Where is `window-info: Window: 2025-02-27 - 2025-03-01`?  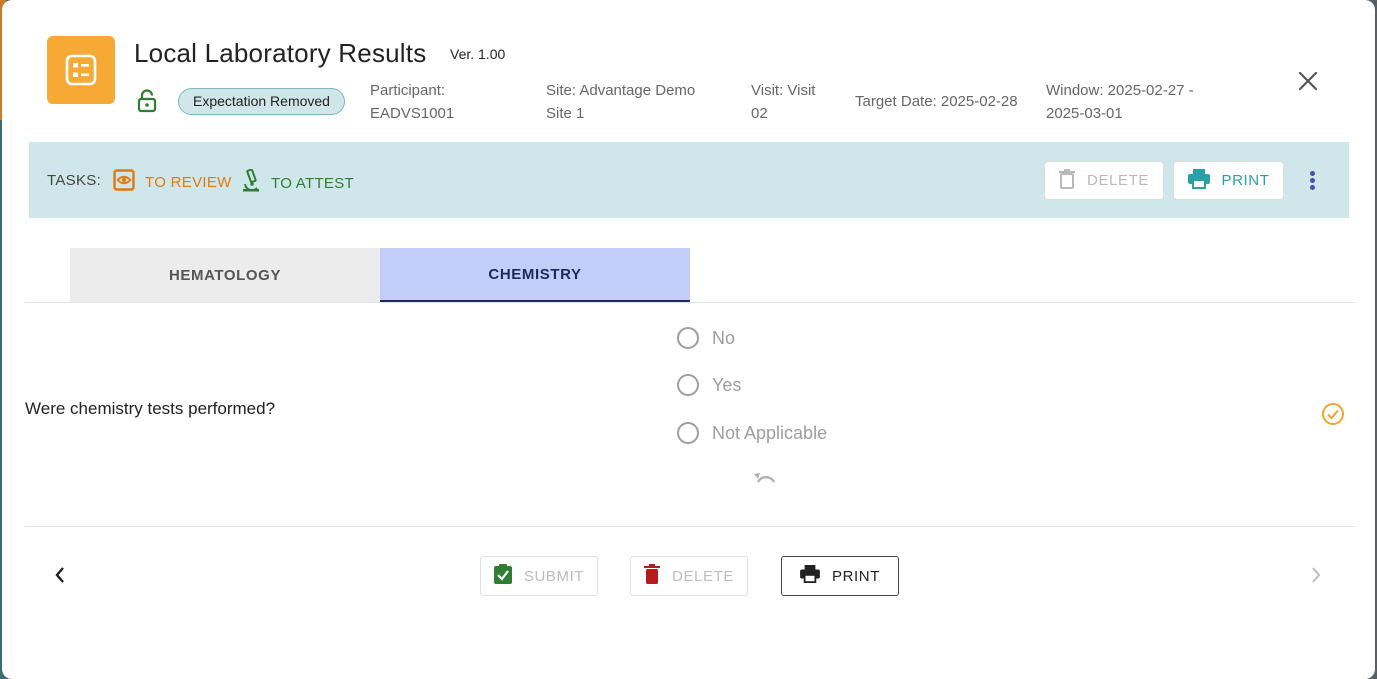 window-info: Window: 2025-02-27 - 2025-03-01 is located at coordinates (1120, 102).